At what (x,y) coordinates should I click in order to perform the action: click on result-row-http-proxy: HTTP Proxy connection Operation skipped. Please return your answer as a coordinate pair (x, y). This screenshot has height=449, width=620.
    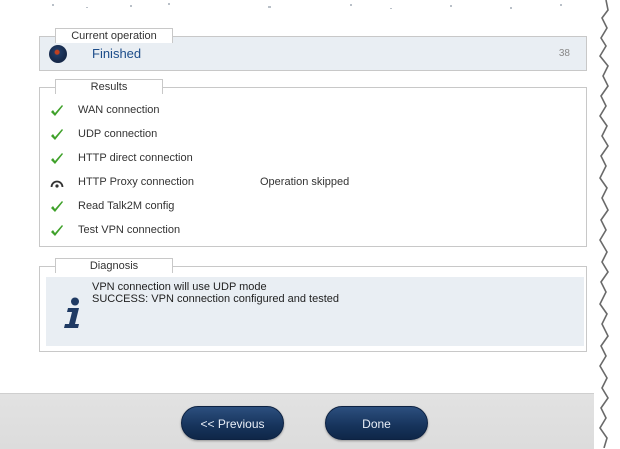
    Looking at the image, I should click on (313, 184).